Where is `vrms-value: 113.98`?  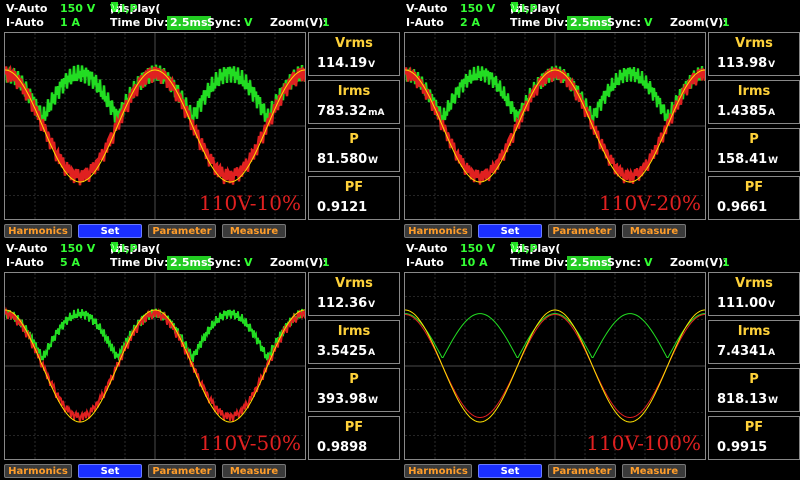 vrms-value: 113.98 is located at coordinates (742, 63).